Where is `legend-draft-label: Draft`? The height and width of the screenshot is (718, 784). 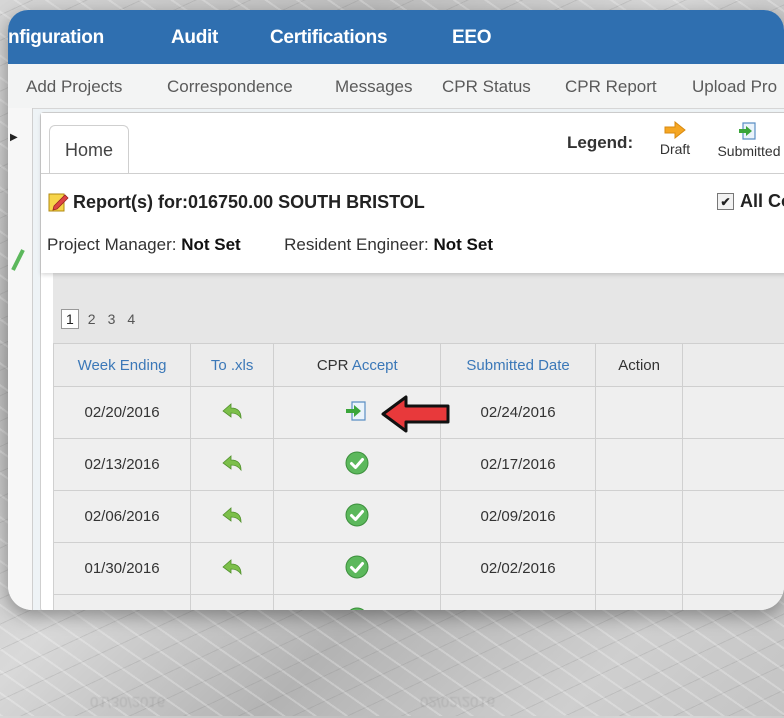 legend-draft-label: Draft is located at coordinates (675, 149).